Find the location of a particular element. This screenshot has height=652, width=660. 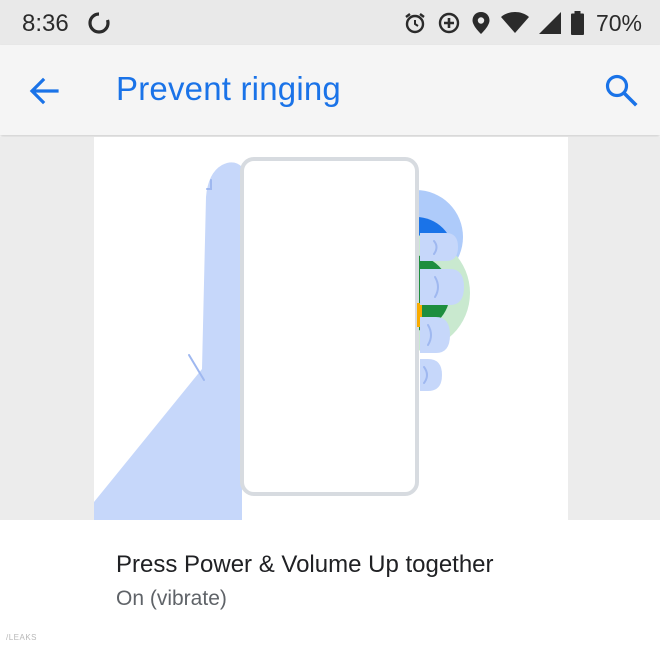

battery-icon is located at coordinates (577, 23).